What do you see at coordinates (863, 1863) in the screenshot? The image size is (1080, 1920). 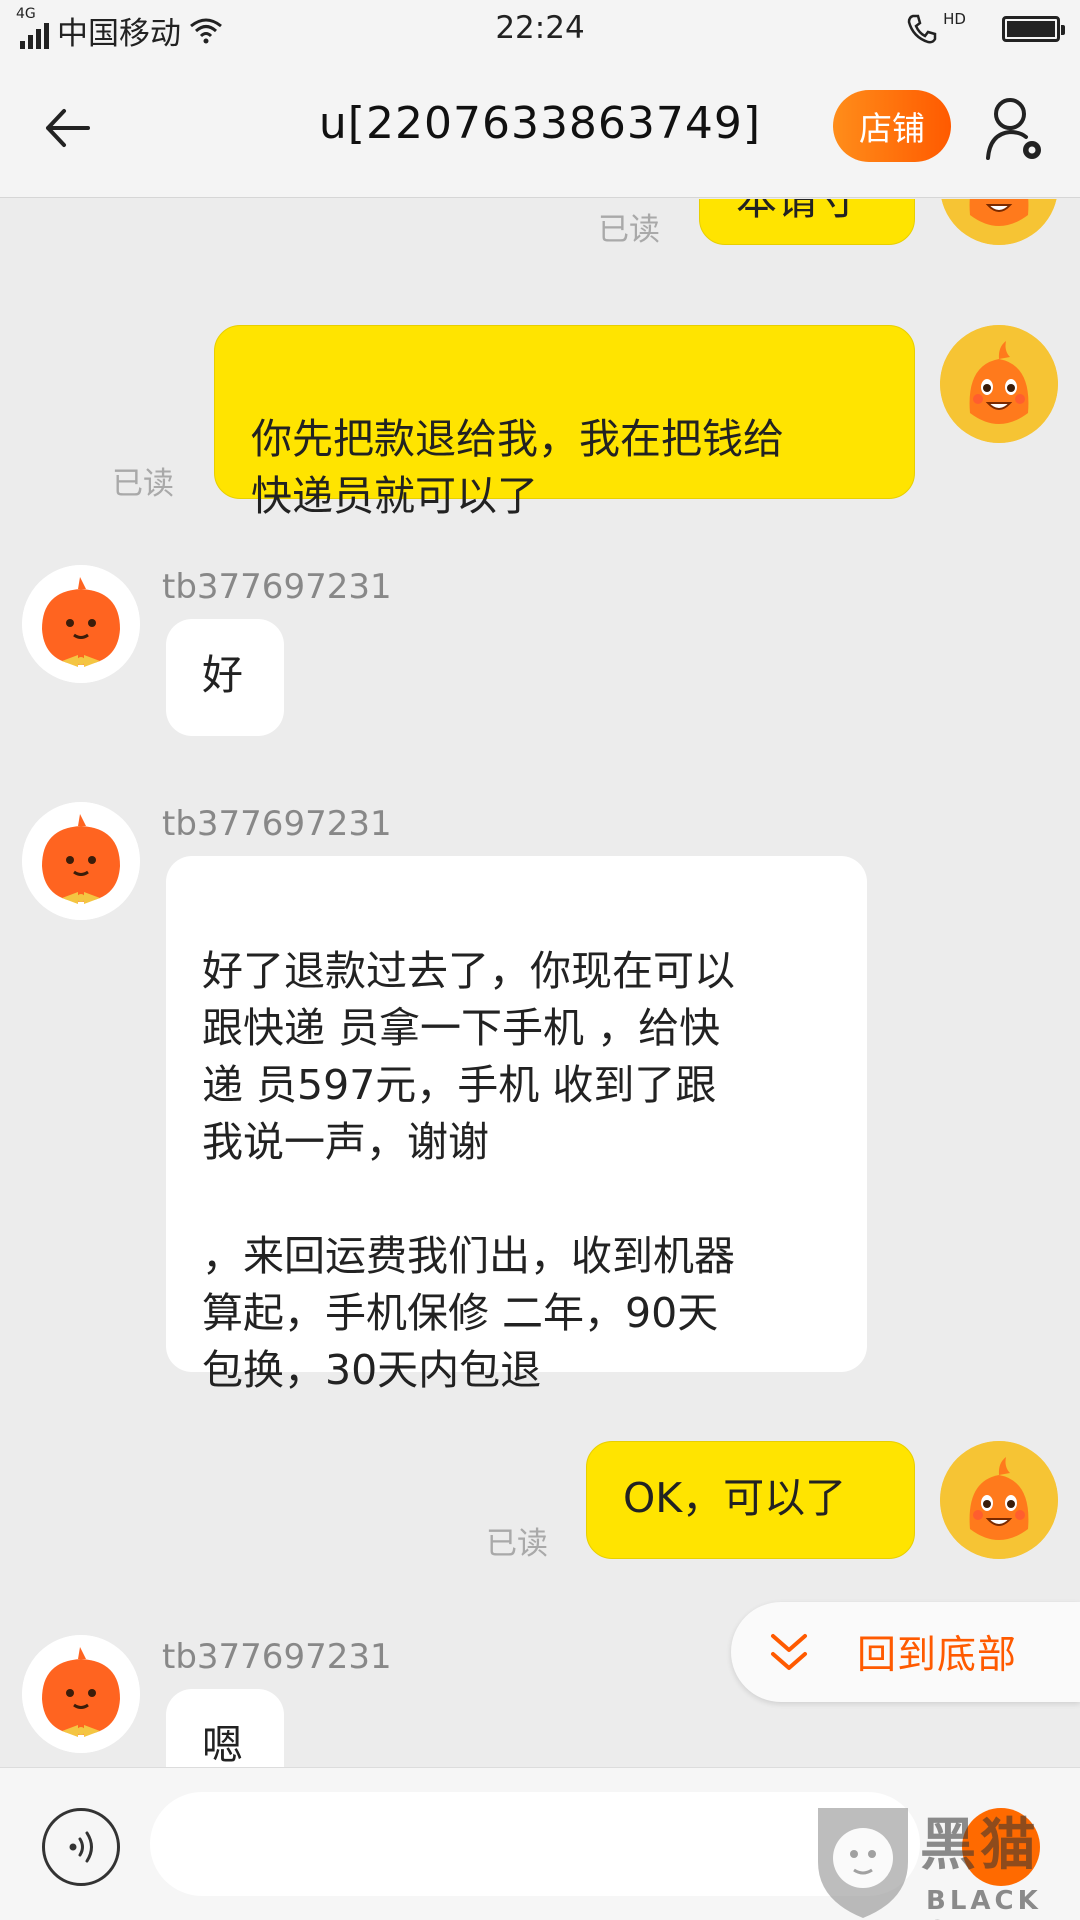 I see `shield-cat-icon` at bounding box center [863, 1863].